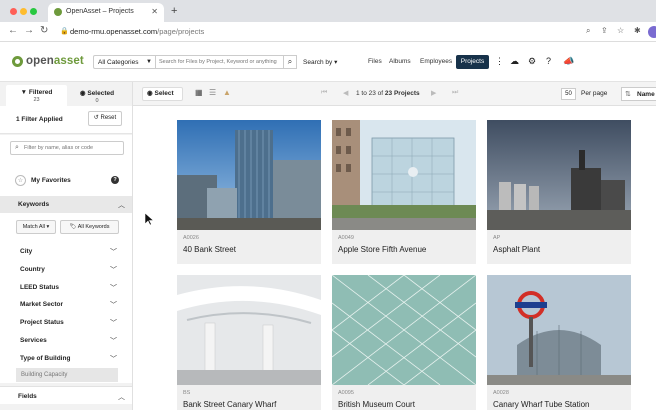 This screenshot has width=656, height=410. Describe the element at coordinates (637, 30) in the screenshot. I see `extensions-icon: ✱` at that location.